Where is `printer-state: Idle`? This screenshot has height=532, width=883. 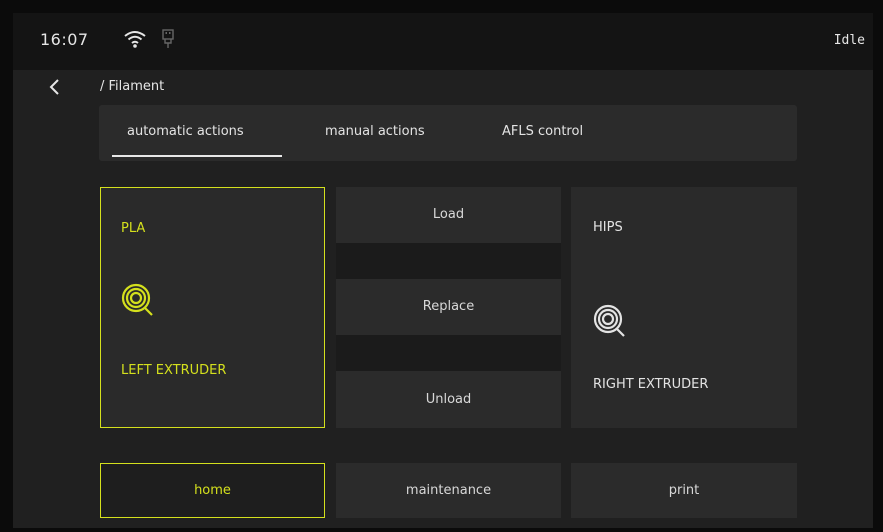 printer-state: Idle is located at coordinates (849, 40).